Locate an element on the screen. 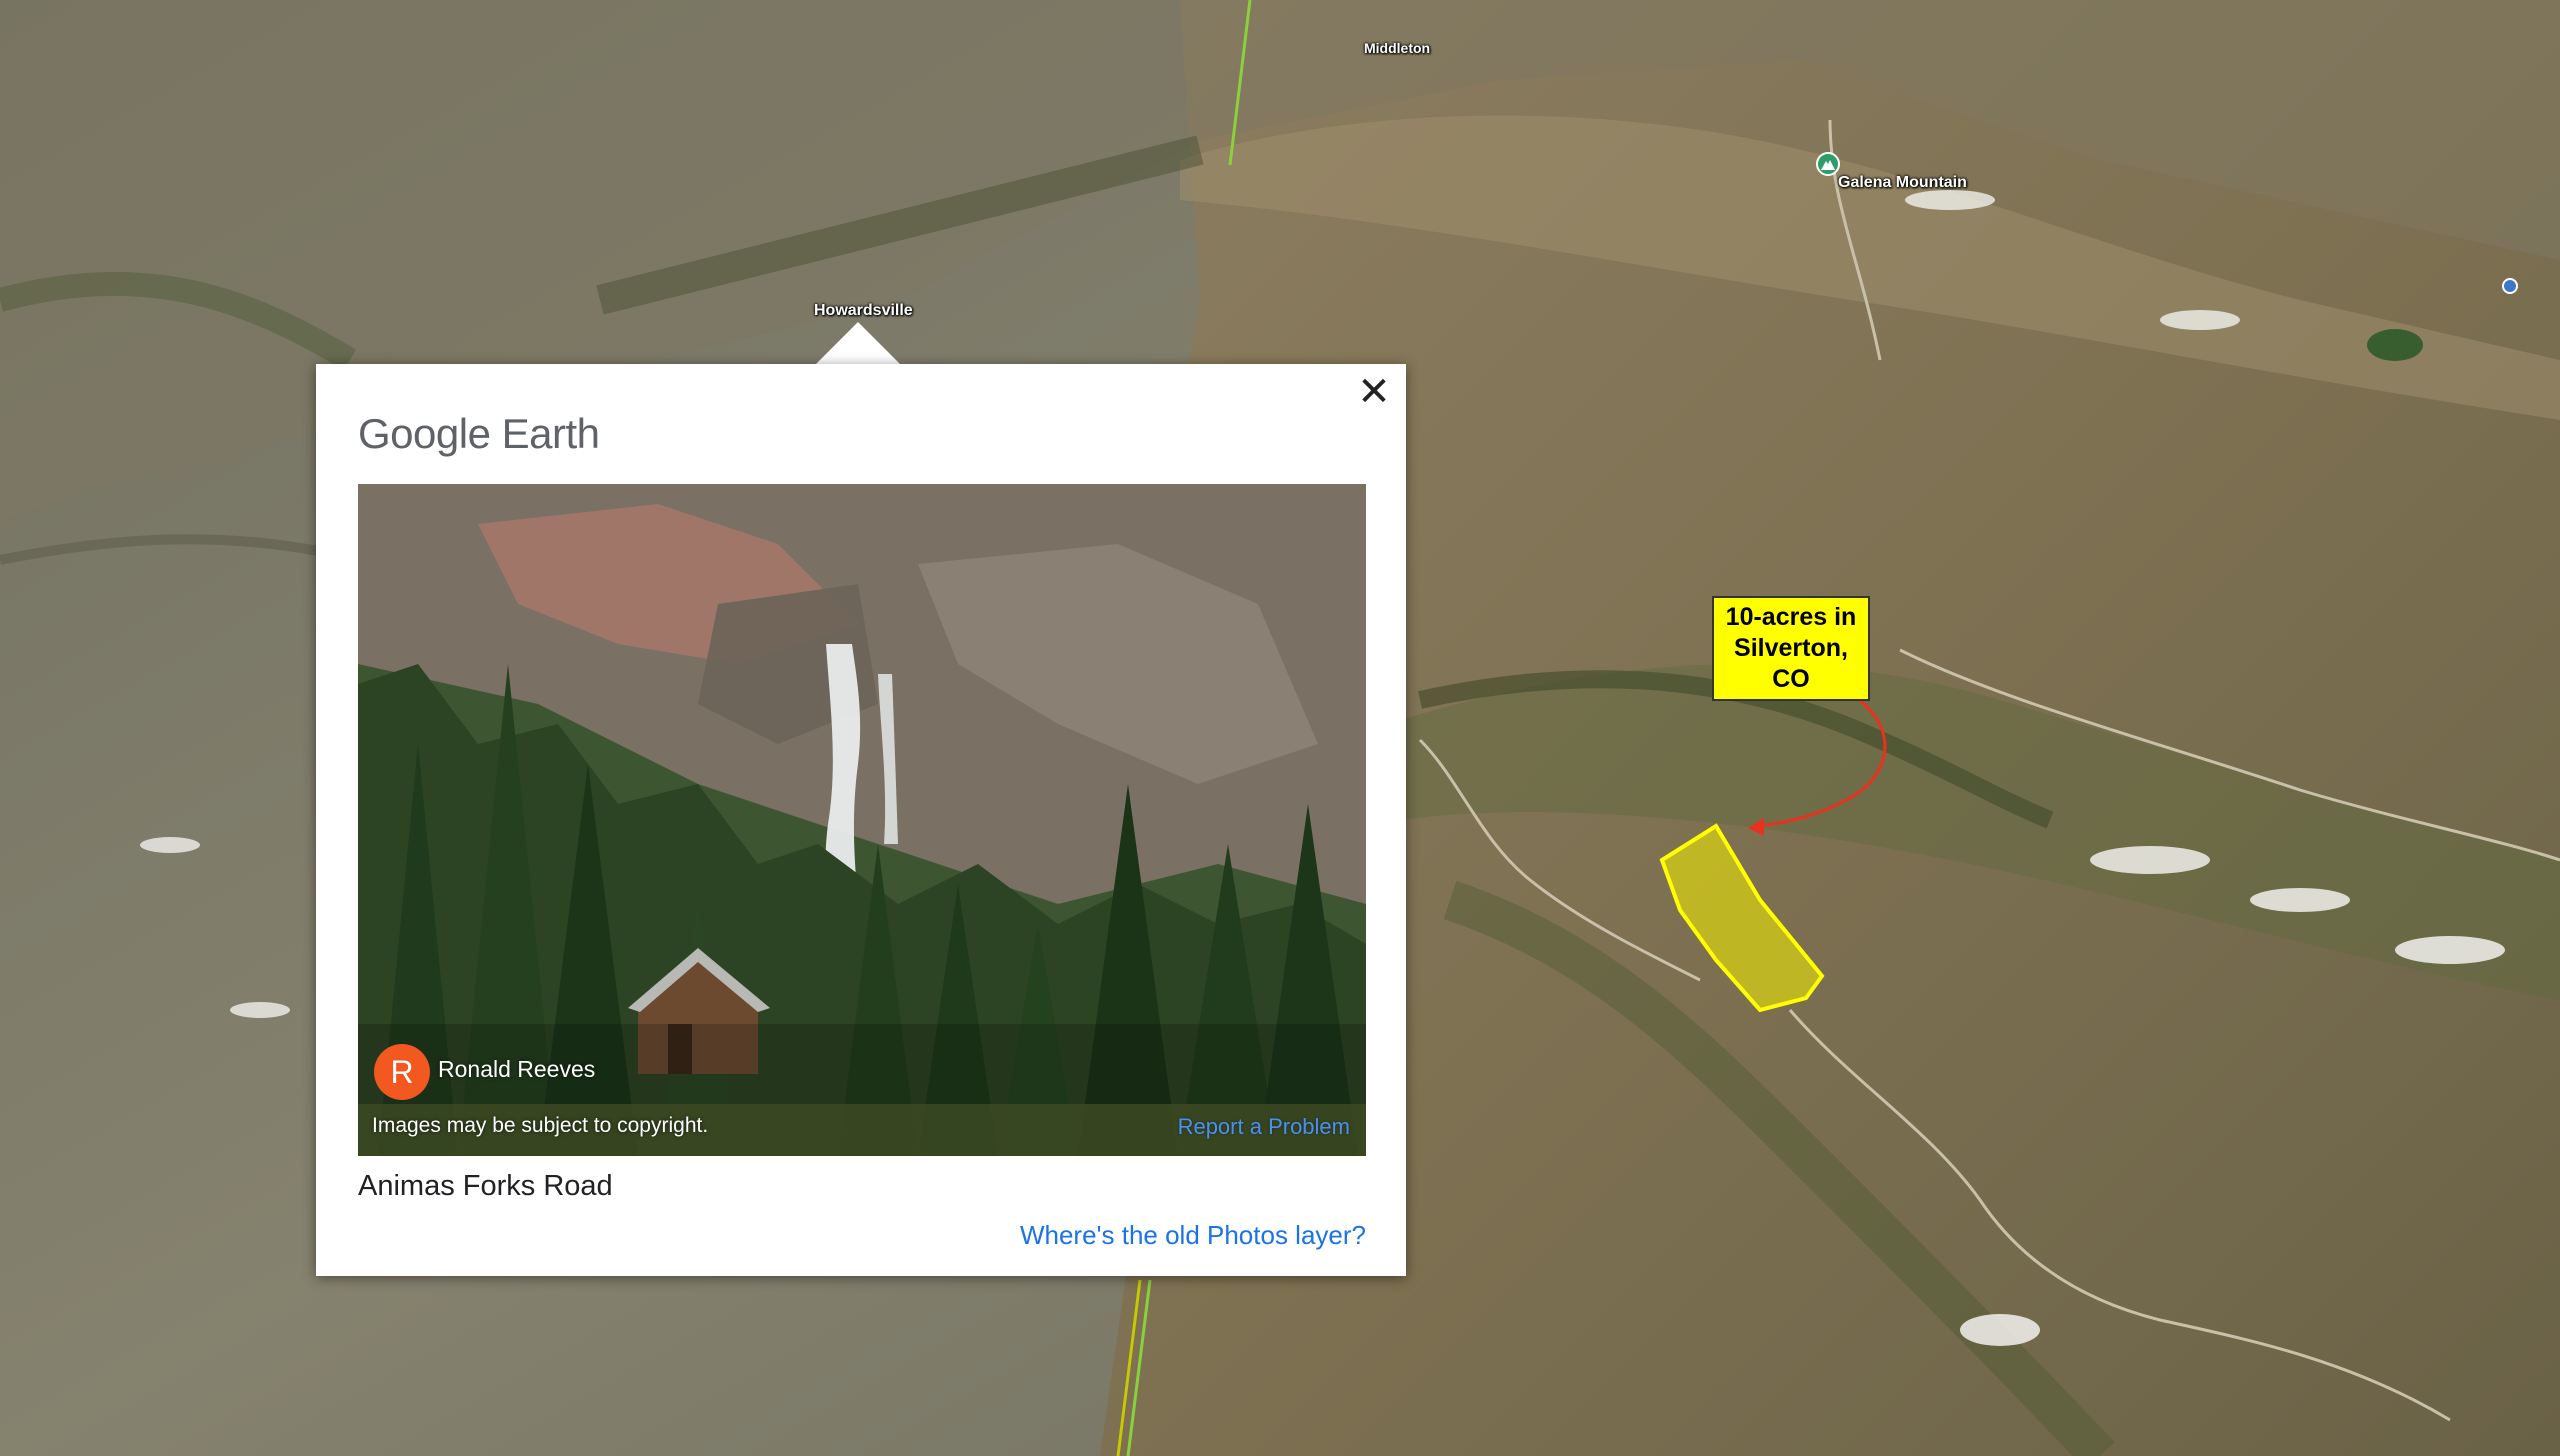 The image size is (2560, 1456). google-earth-logo: Google Earth is located at coordinates (479, 434).